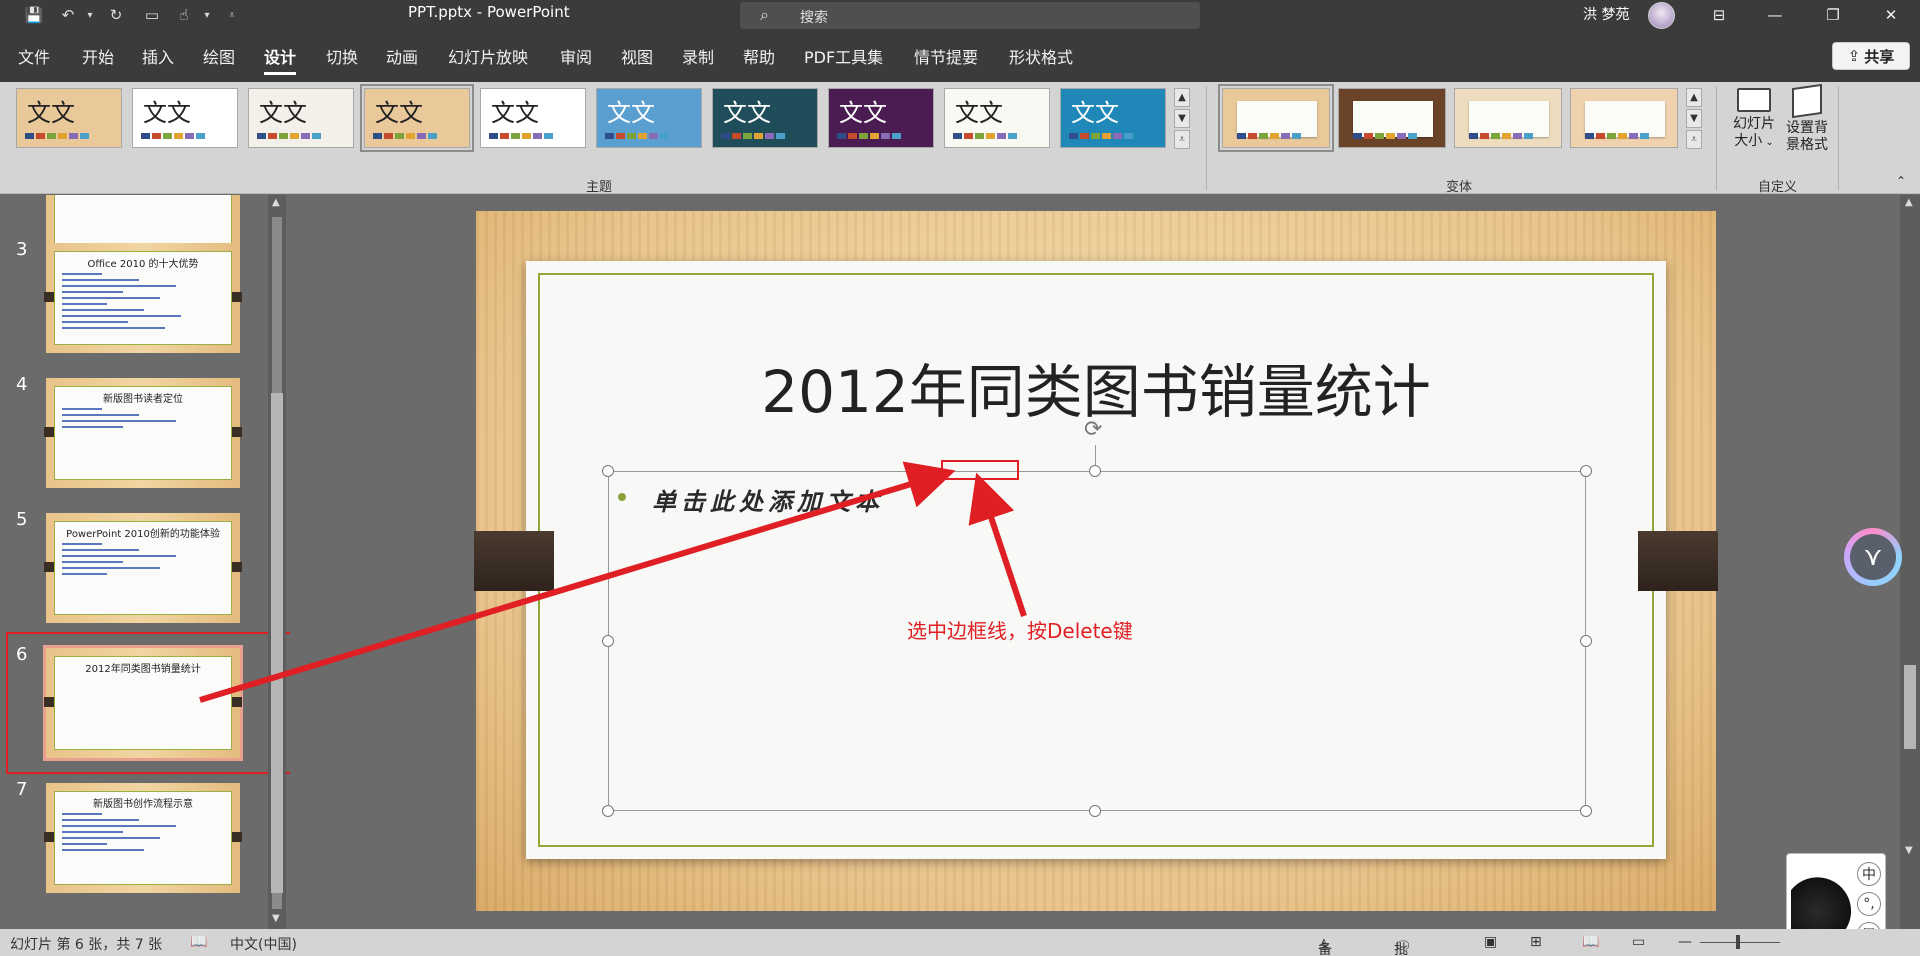 This screenshot has height=956, width=1920. Describe the element at coordinates (843, 56) in the screenshot. I see `tab-pdf-tools: PDF工具集` at that location.